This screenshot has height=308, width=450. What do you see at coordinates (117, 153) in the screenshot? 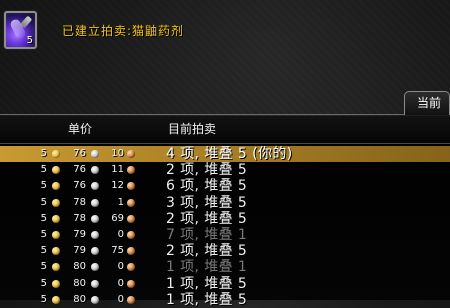
I see `price-copper-value: 10` at bounding box center [117, 153].